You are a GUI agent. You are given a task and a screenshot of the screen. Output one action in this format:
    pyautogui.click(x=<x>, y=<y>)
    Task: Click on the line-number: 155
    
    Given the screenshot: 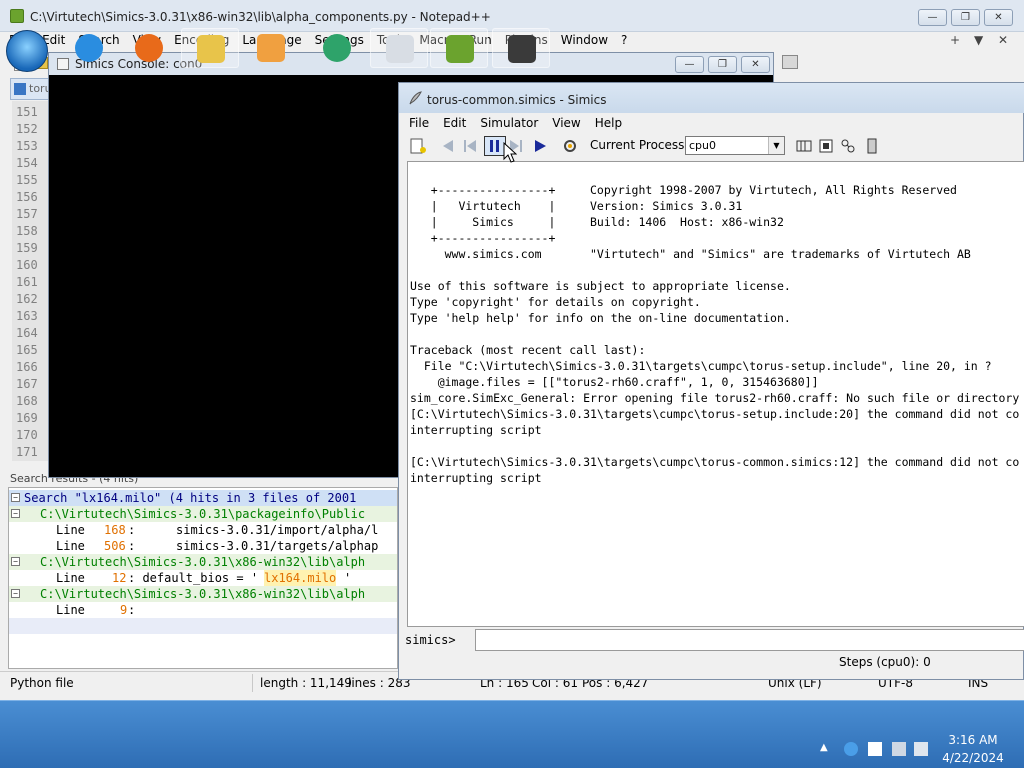 What is the action you would take?
    pyautogui.click(x=27, y=180)
    